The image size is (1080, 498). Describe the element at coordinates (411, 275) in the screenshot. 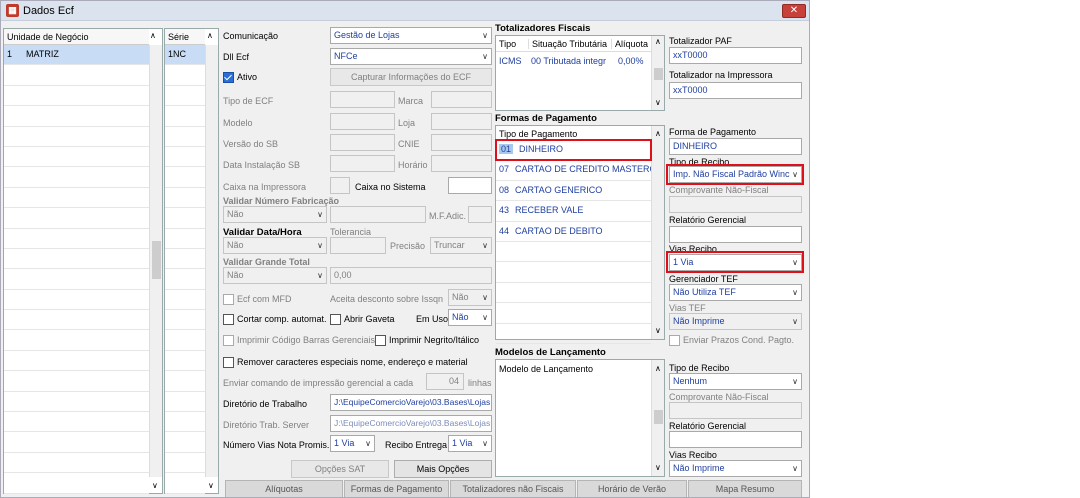

I see `grande-total-input: 0,00` at that location.